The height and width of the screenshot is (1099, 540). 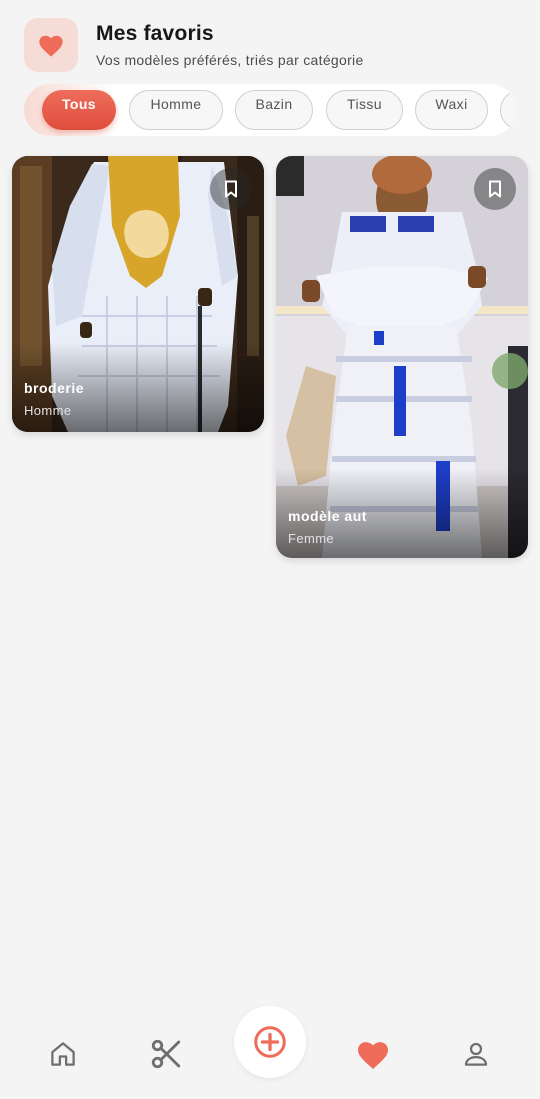 What do you see at coordinates (274, 110) in the screenshot?
I see `filter-chip-bazin: Bazin` at bounding box center [274, 110].